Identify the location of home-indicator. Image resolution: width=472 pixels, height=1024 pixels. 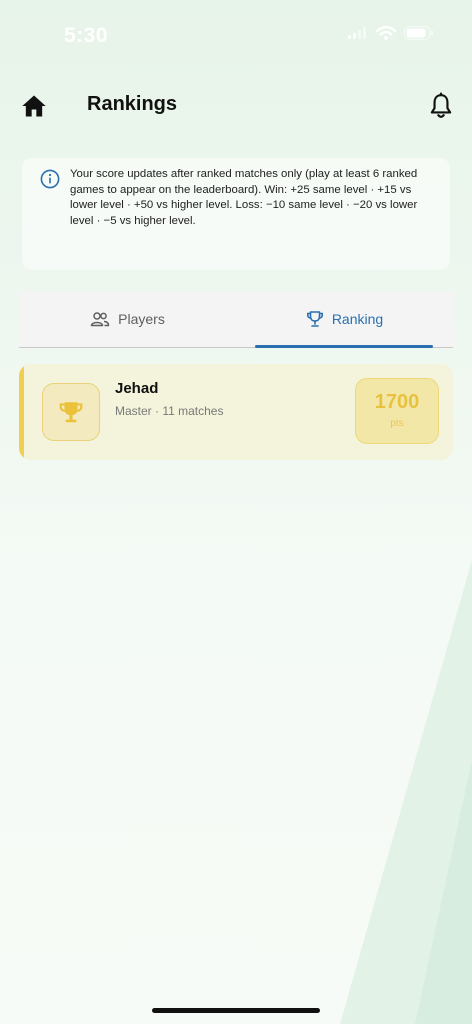
(236, 1010).